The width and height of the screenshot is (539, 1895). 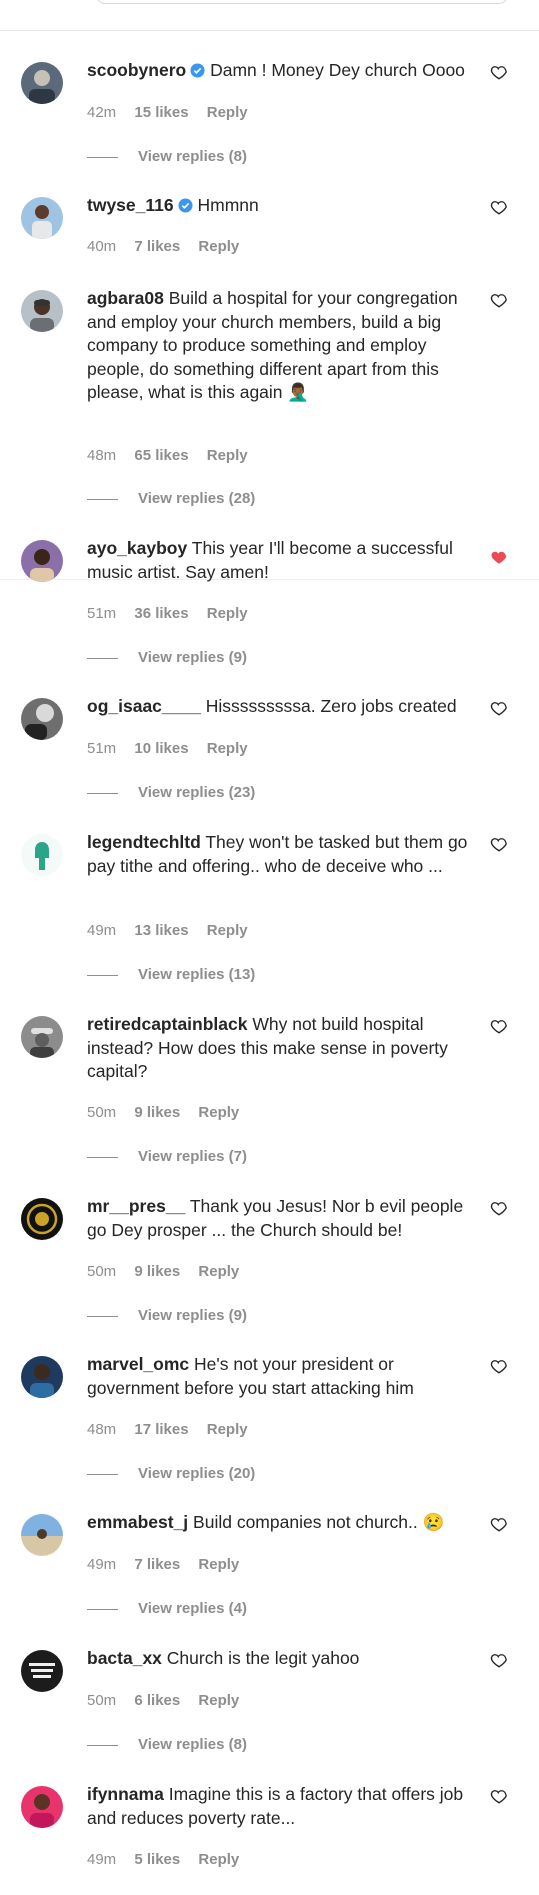 What do you see at coordinates (137, 1522) in the screenshot?
I see `comment-username: emmabest_j` at bounding box center [137, 1522].